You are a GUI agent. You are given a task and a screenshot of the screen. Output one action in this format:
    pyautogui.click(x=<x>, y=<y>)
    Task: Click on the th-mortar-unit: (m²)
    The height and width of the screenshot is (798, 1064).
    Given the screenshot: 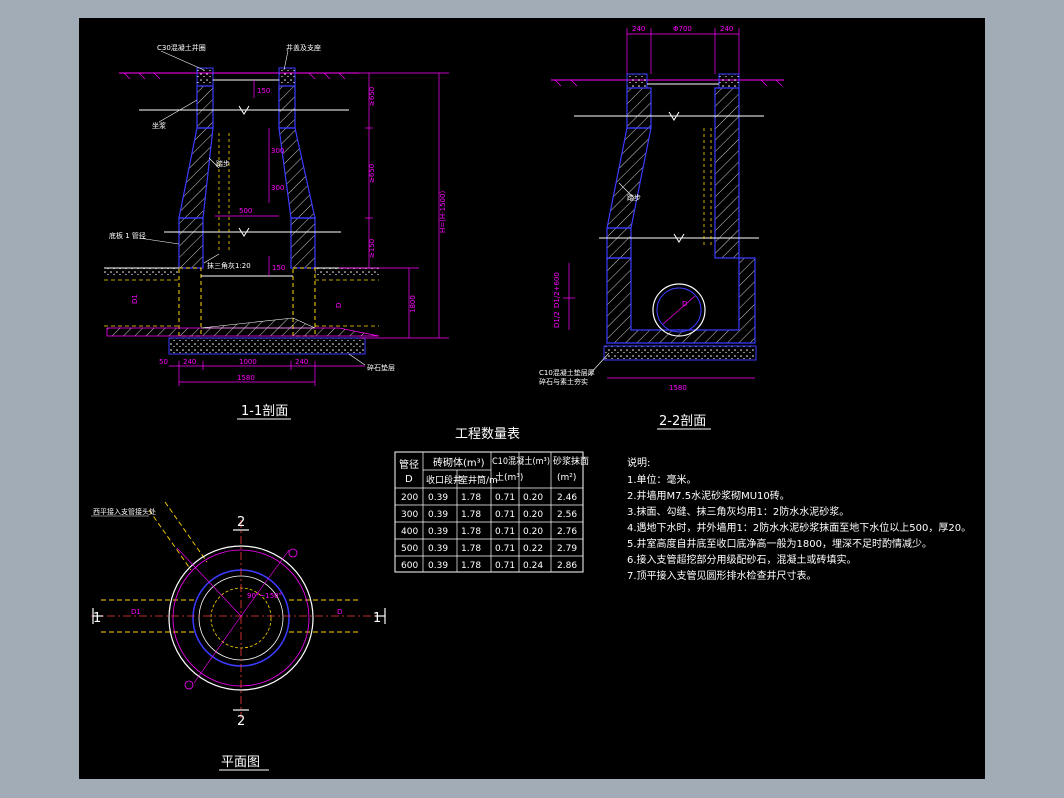 What is the action you would take?
    pyautogui.click(x=566, y=478)
    